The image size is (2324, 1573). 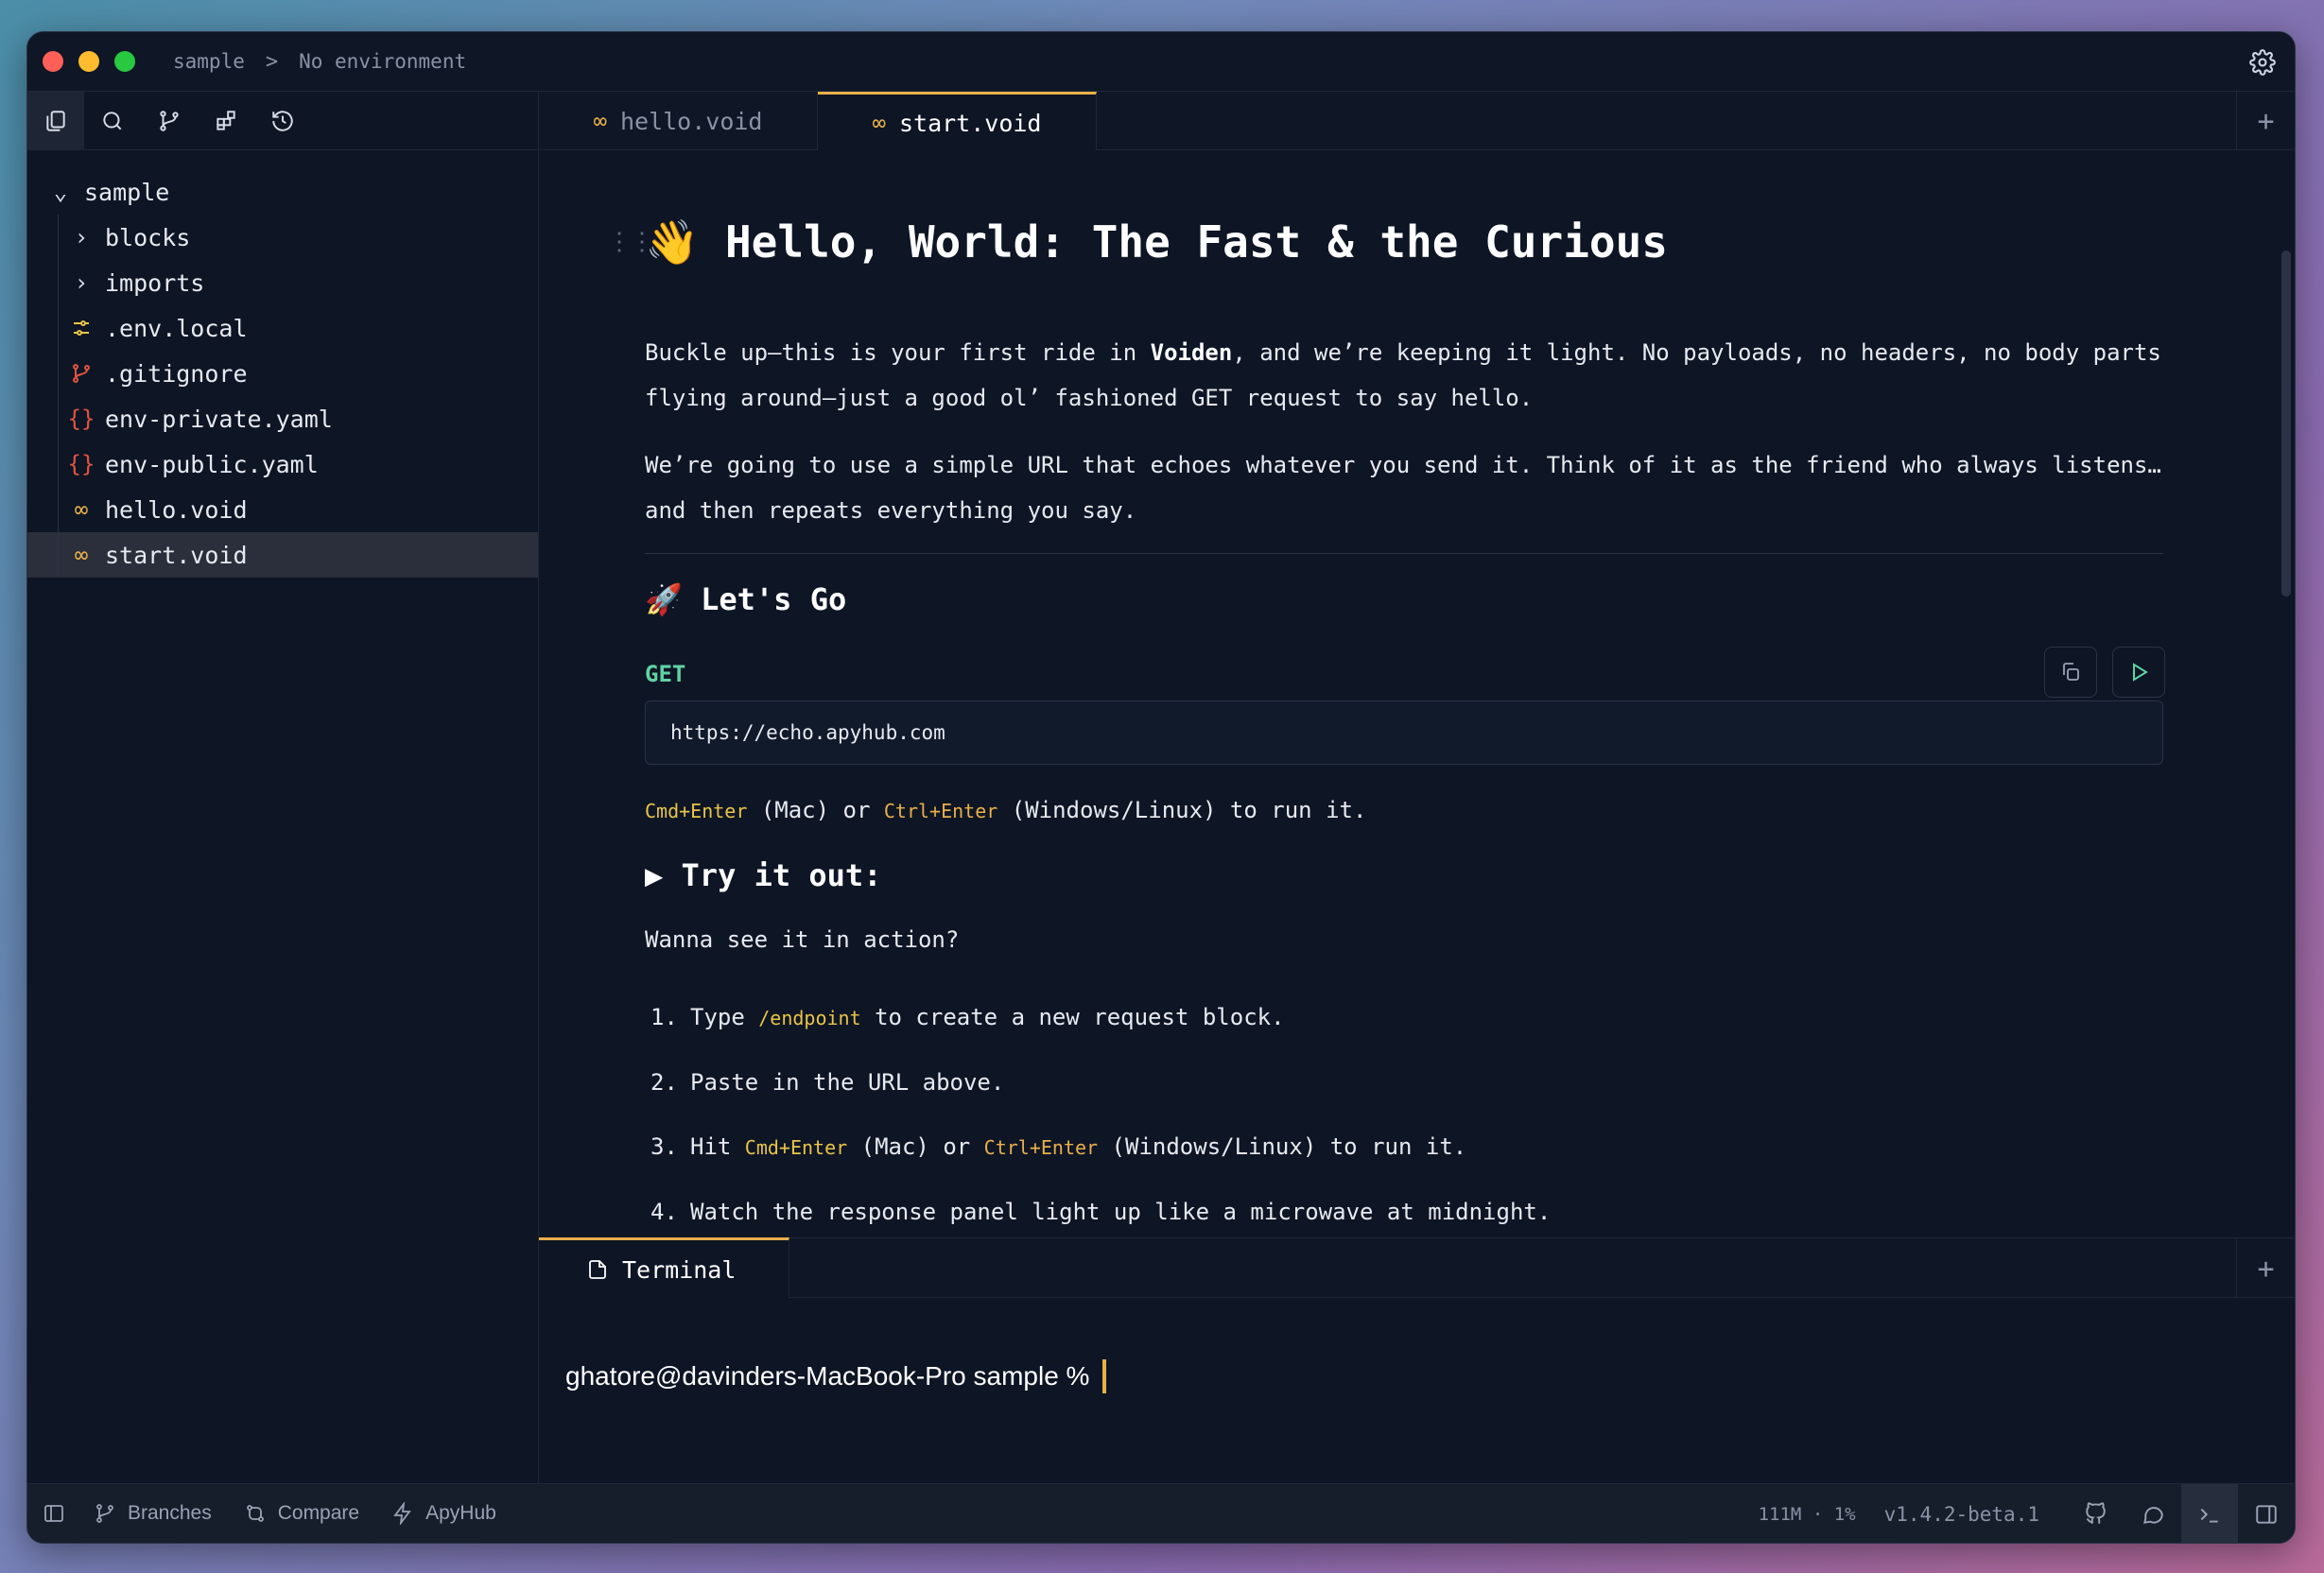 What do you see at coordinates (209, 61) in the screenshot?
I see `breadcrumb-project: sample` at bounding box center [209, 61].